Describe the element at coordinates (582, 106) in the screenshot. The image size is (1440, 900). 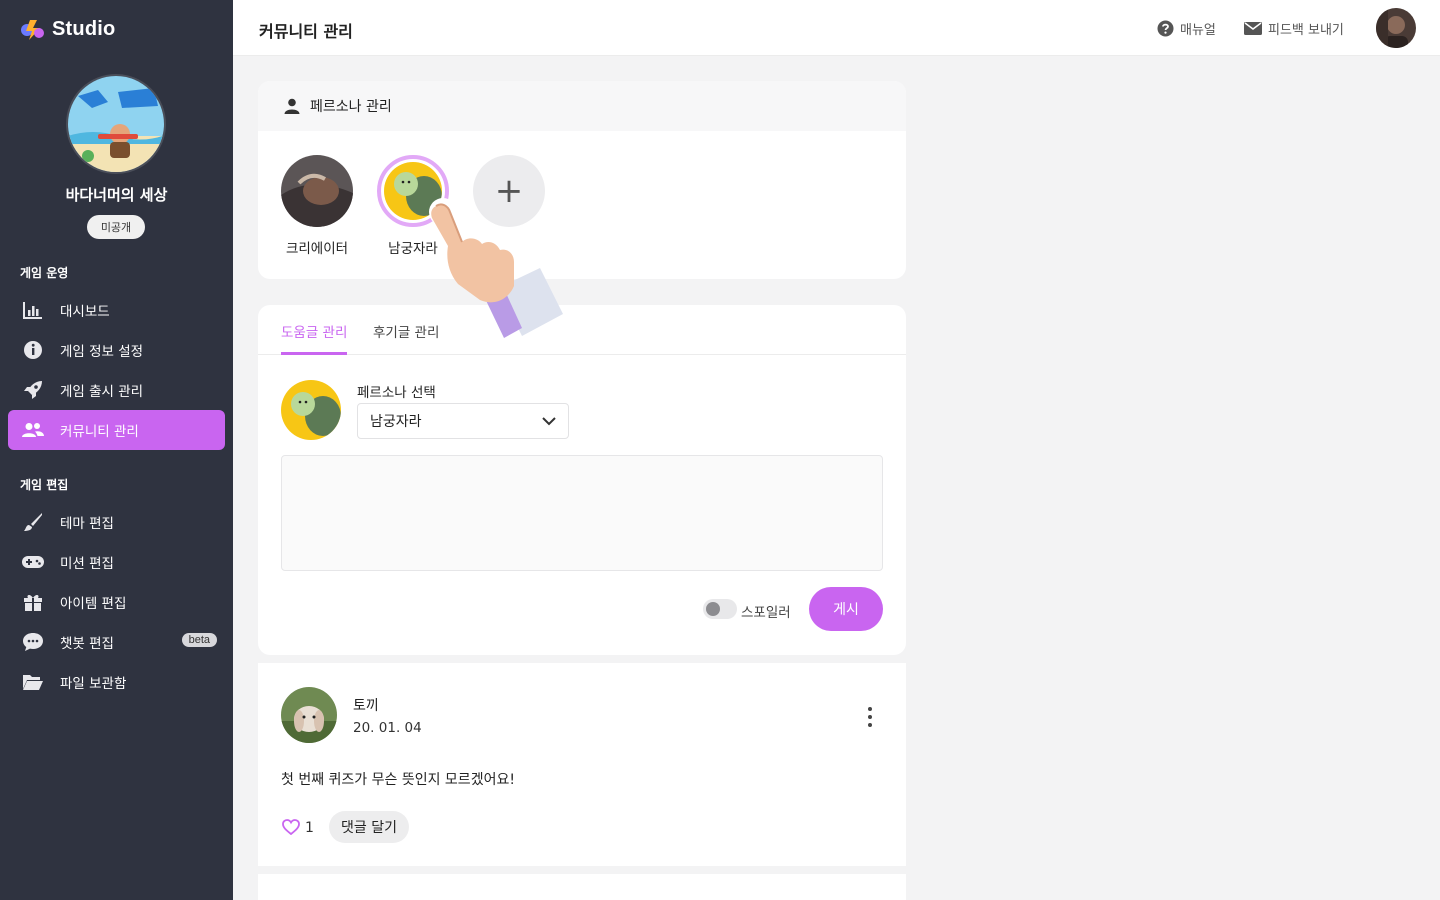
I see `persona-card-header: 페르소나 관리` at that location.